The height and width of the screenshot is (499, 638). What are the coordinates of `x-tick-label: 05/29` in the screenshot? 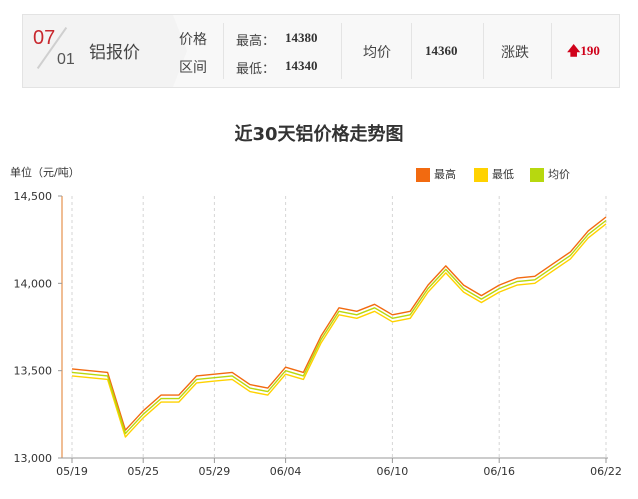 It's located at (215, 471).